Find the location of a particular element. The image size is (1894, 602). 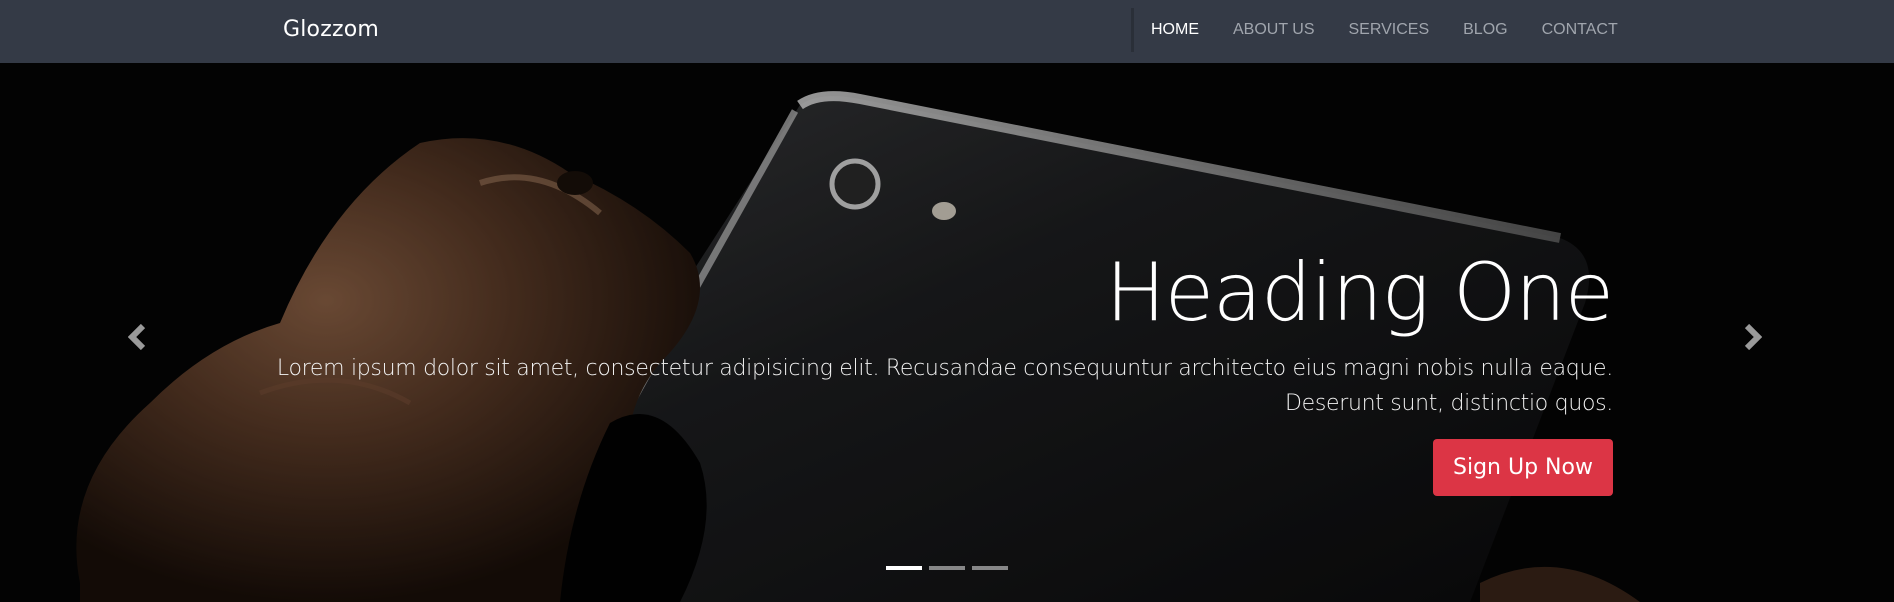

nav-link-contact: CONTACT is located at coordinates (1580, 30).